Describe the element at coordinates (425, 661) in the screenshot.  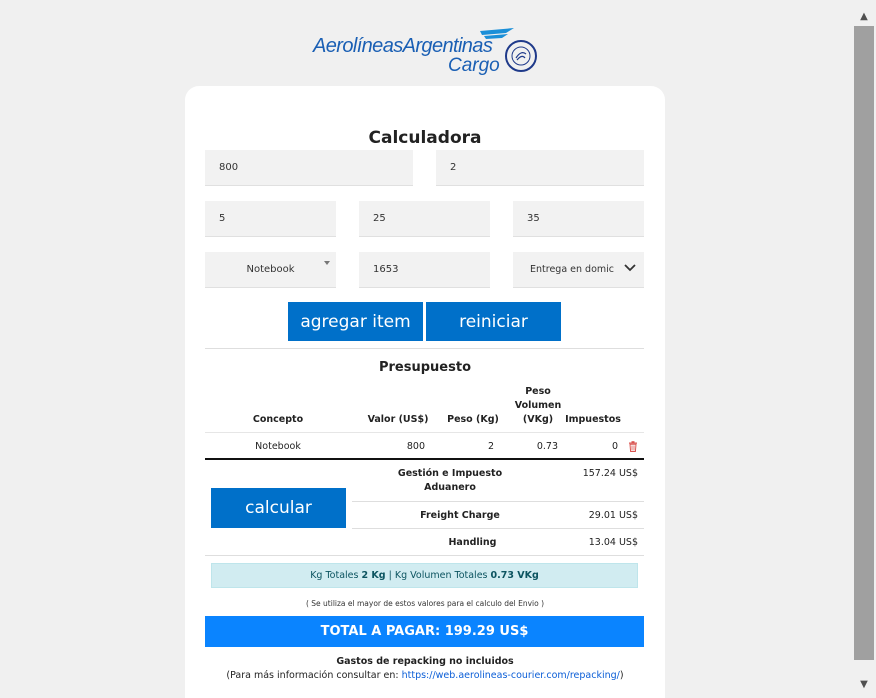
I see `repacking-notice: Gastos de repacking no incluidos` at that location.